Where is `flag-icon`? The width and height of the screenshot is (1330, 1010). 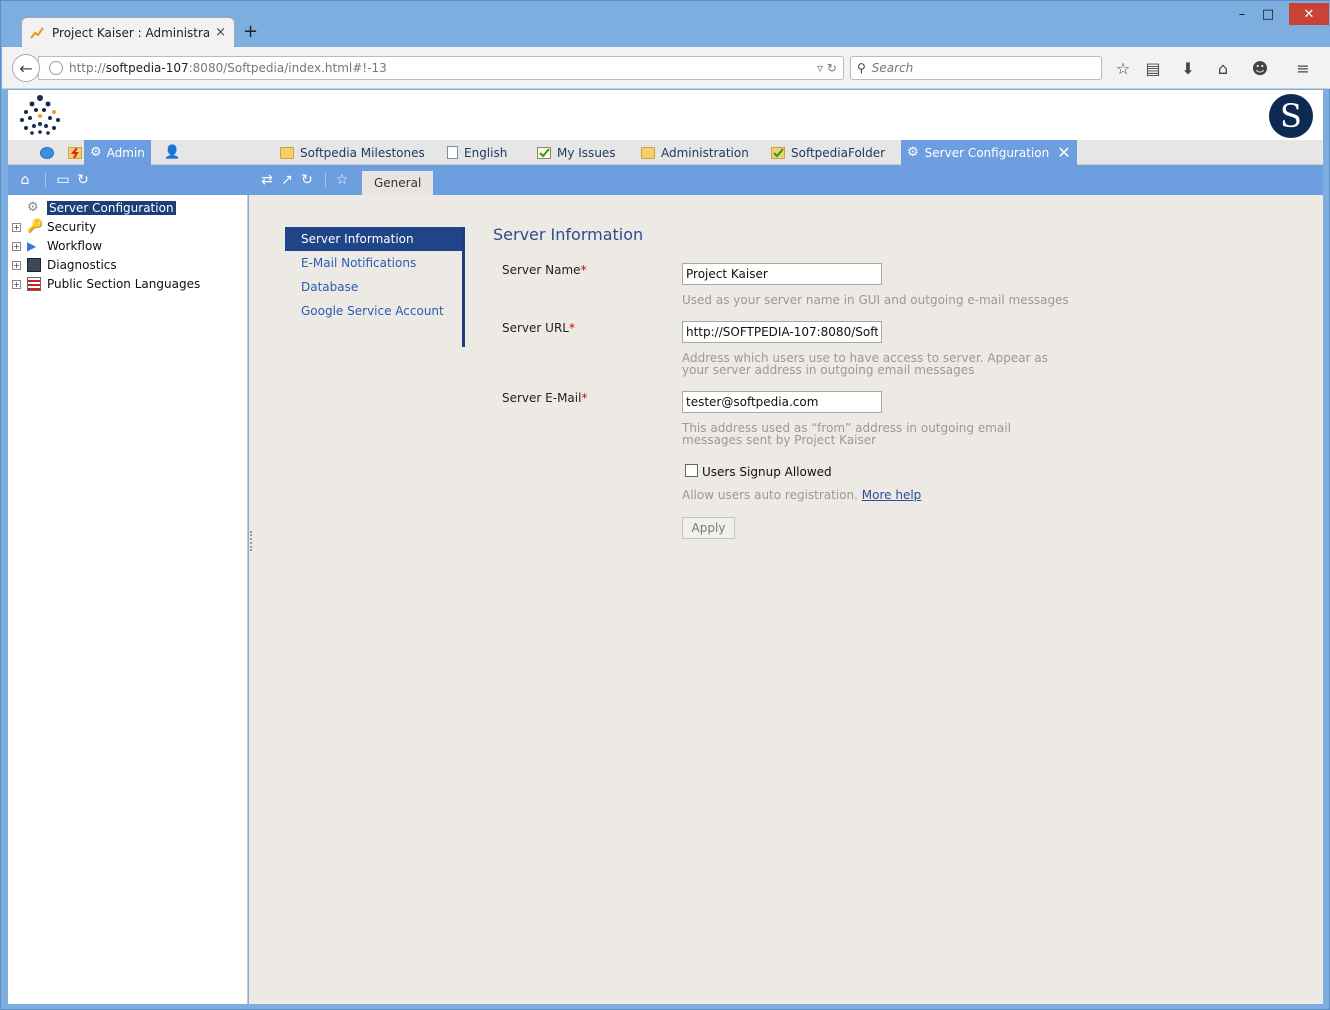 flag-icon is located at coordinates (34, 284).